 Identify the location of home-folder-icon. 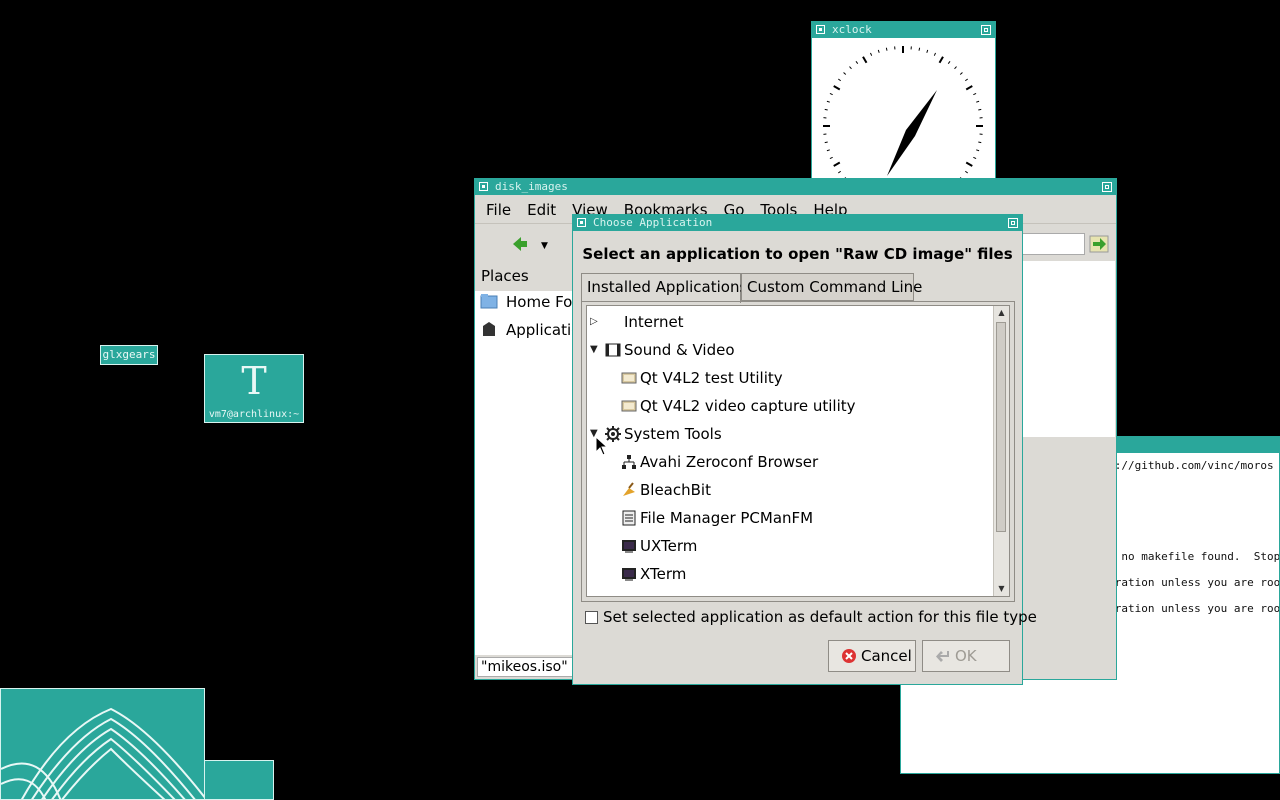
(489, 301).